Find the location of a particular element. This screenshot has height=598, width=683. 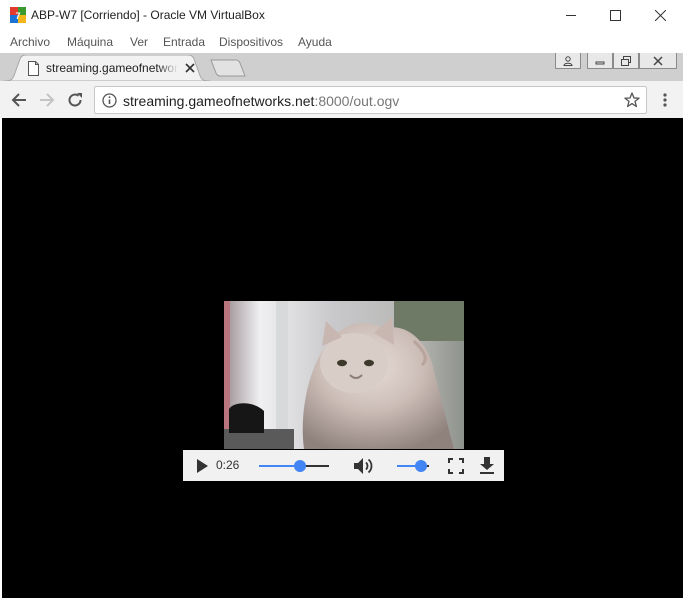

reload-button is located at coordinates (75, 100).